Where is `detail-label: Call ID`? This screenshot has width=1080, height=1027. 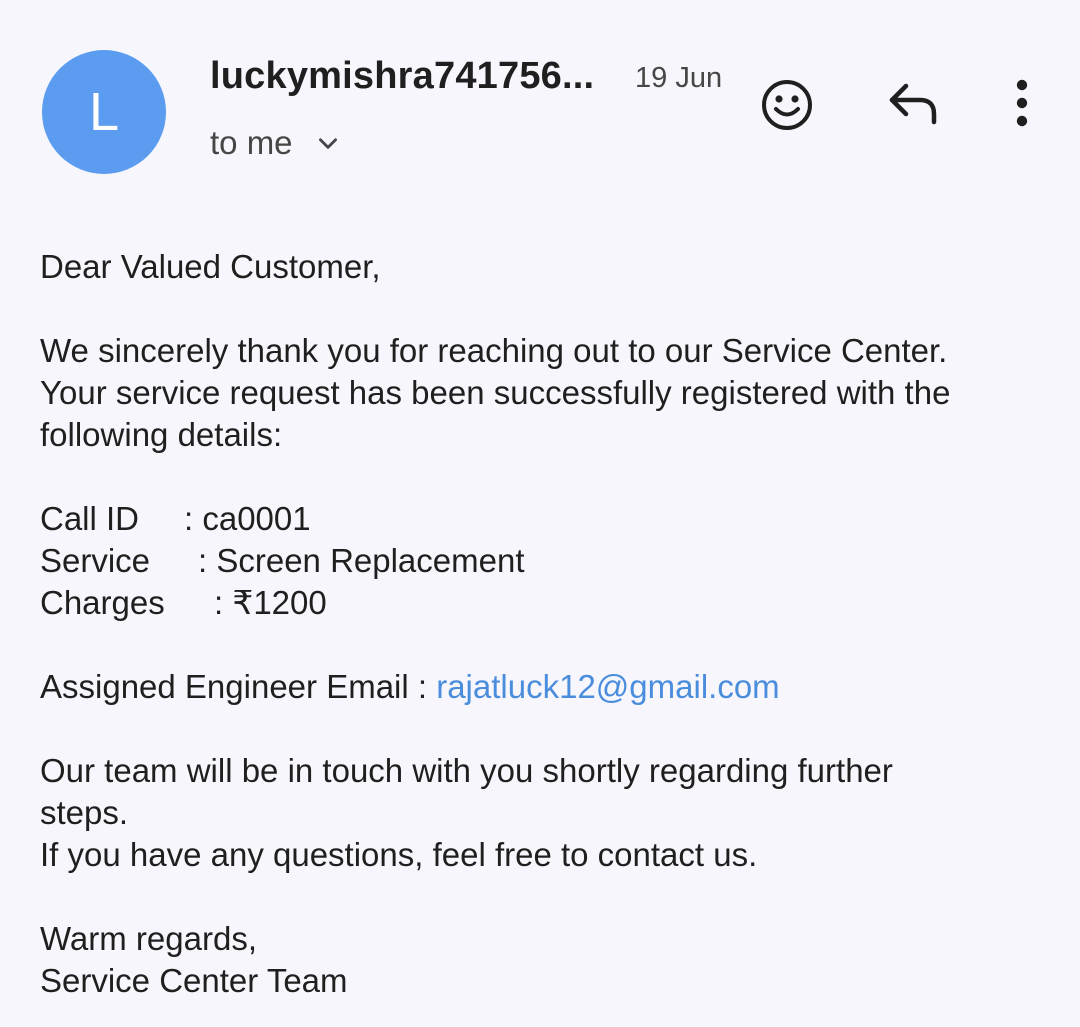 detail-label: Call ID is located at coordinates (90, 518).